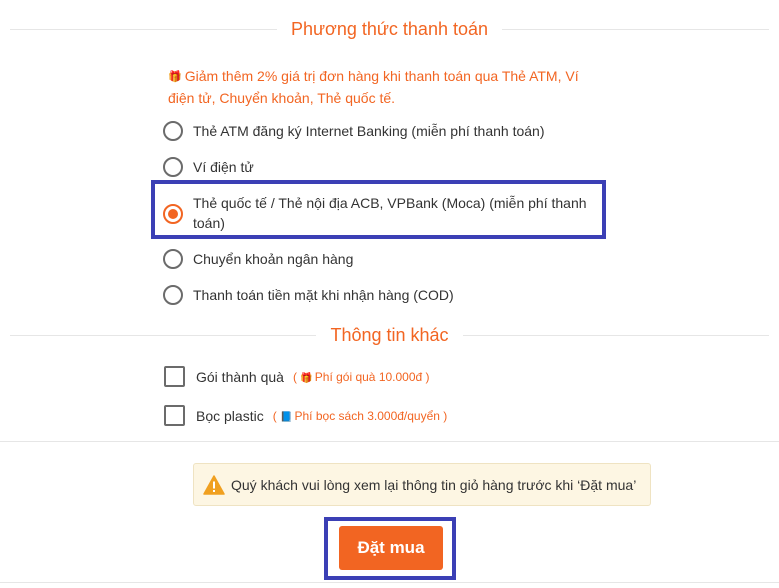  What do you see at coordinates (388, 167) in the screenshot?
I see `payment-option-ewallet: Ví điện tử` at bounding box center [388, 167].